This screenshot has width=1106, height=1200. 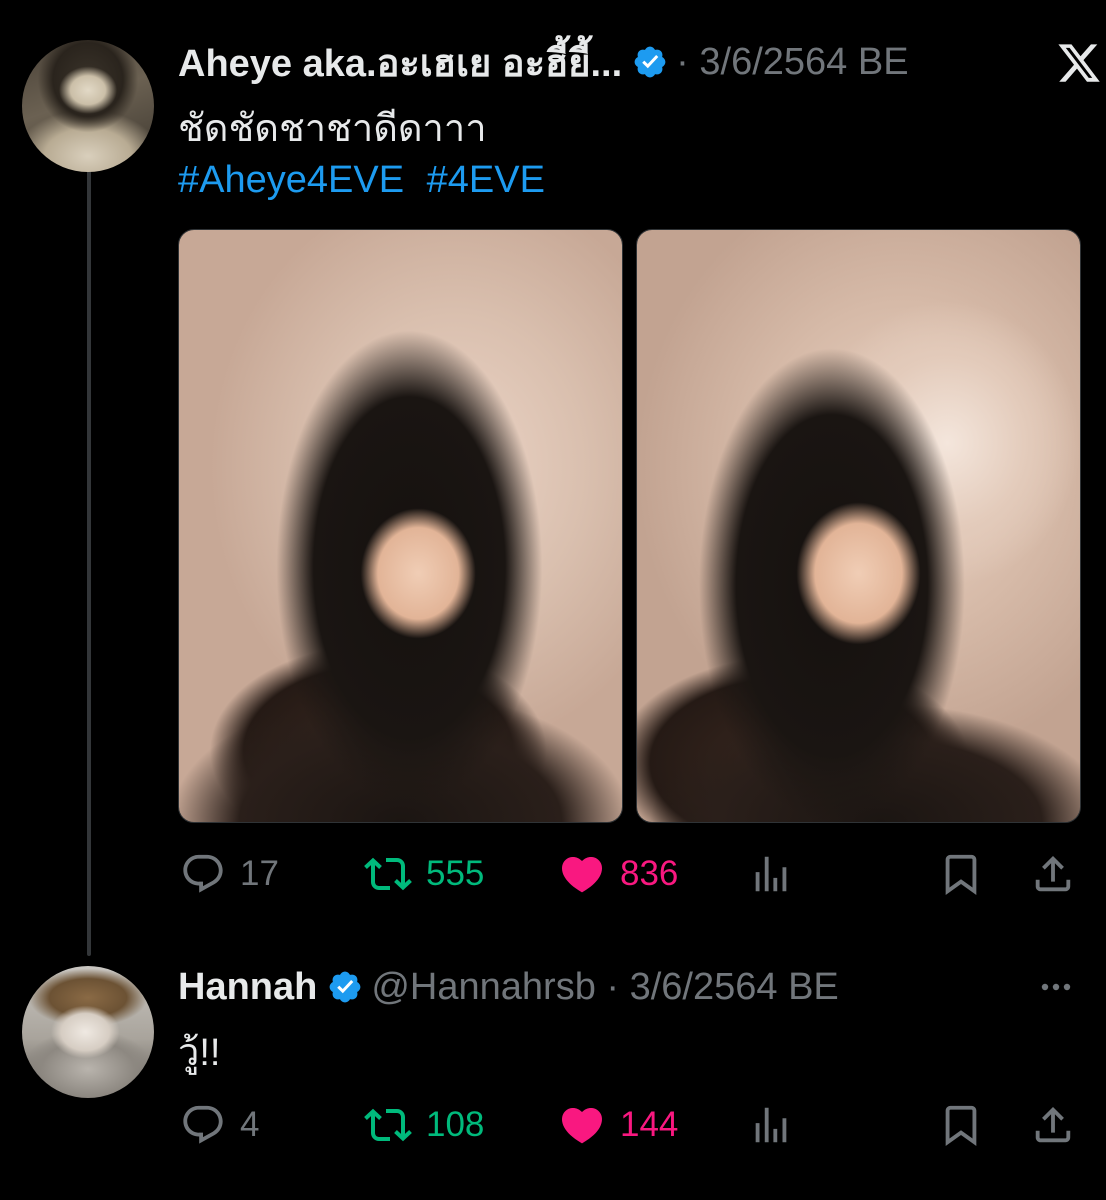 What do you see at coordinates (1056, 987) in the screenshot?
I see `more-icon` at bounding box center [1056, 987].